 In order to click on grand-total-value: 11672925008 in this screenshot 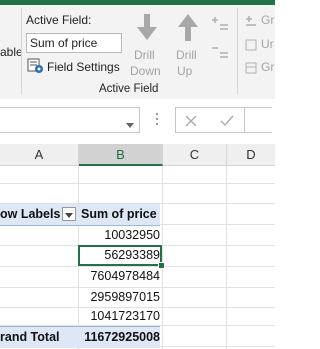, I will do `click(120, 337)`.